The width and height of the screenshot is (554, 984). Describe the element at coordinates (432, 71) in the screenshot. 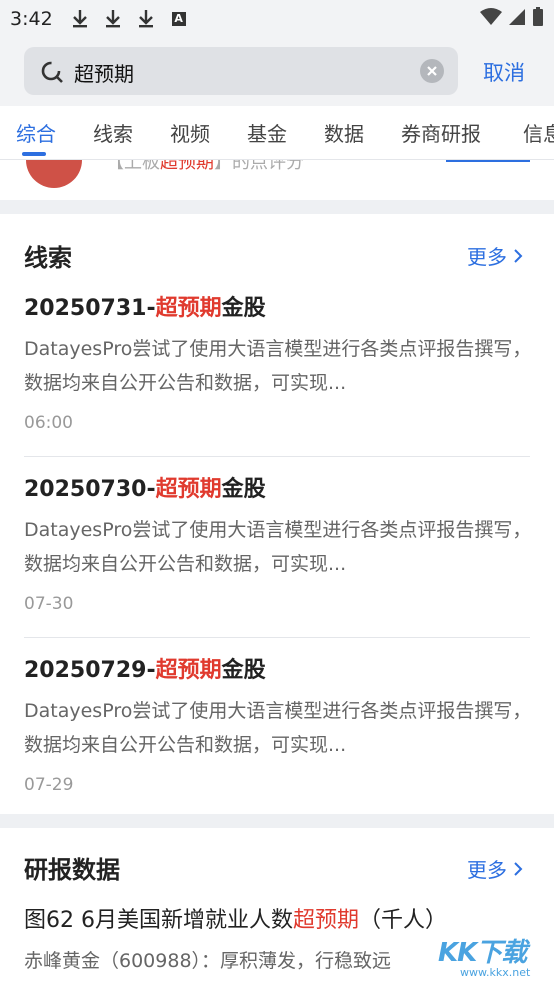

I see `clear-icon` at that location.